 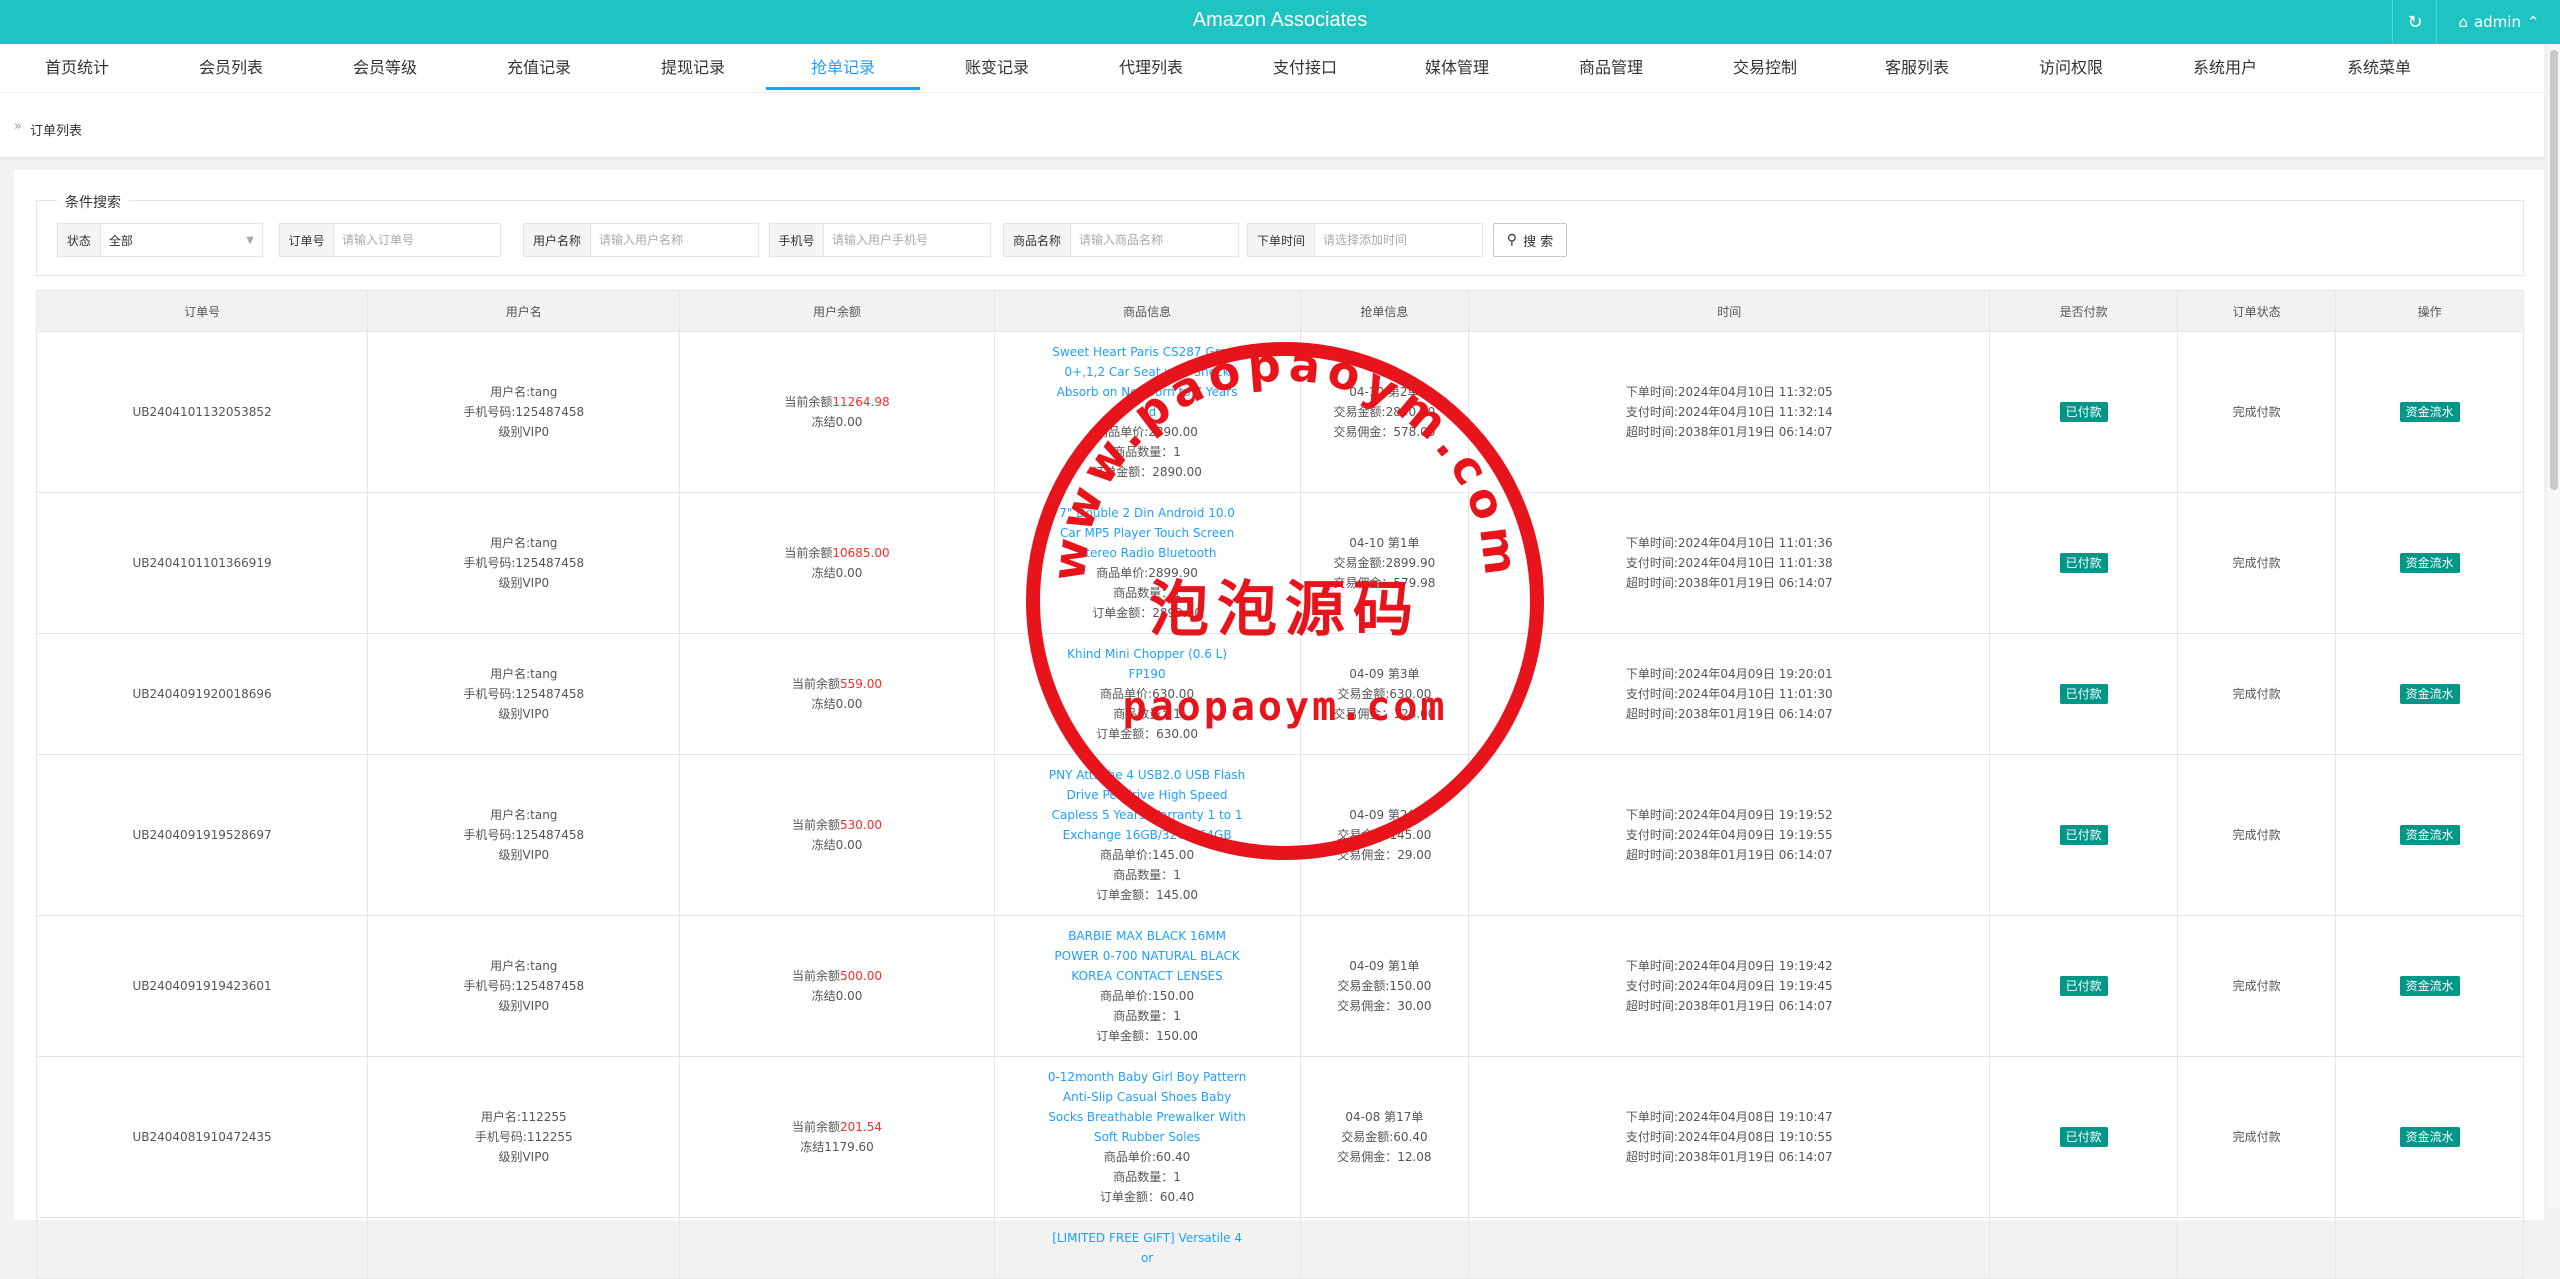 I want to click on user-menu: ⌂ admin ⌃, so click(x=2498, y=22).